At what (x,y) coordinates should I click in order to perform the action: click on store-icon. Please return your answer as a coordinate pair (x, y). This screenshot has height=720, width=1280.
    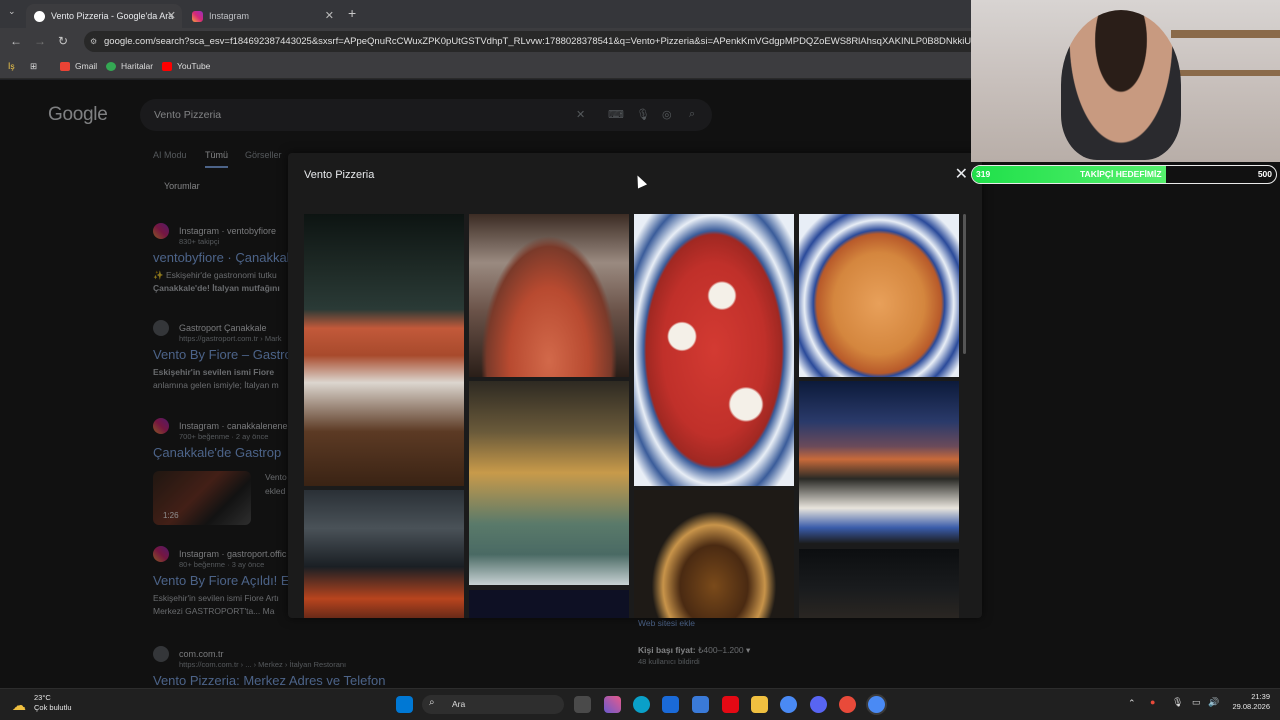
    Looking at the image, I should click on (670, 704).